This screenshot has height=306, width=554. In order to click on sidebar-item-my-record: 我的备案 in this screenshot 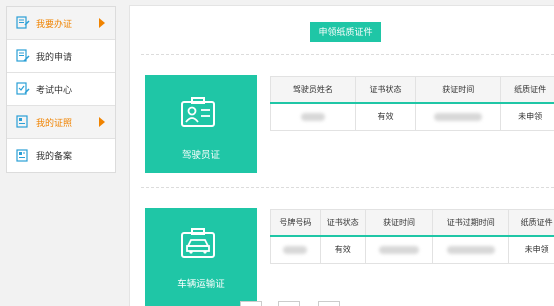, I will do `click(61, 155)`.